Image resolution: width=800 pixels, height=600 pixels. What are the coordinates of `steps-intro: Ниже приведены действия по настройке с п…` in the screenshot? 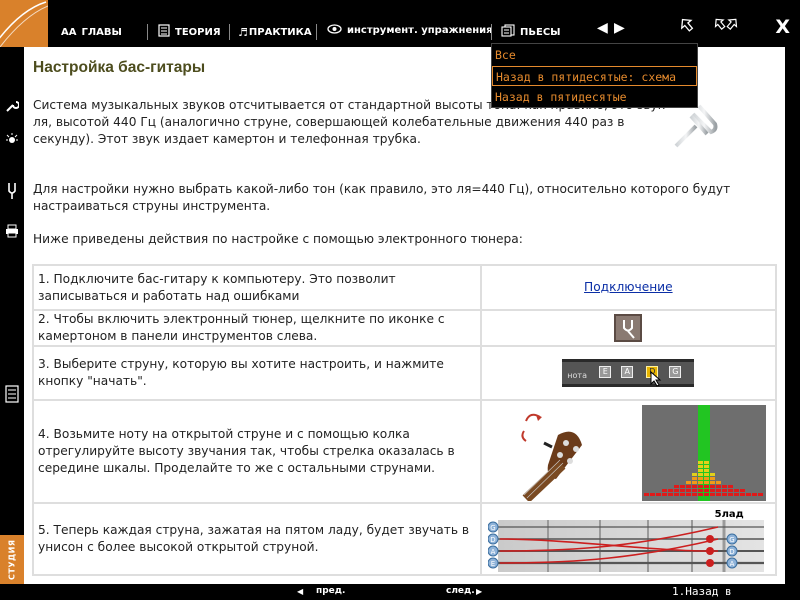 It's located at (278, 239).